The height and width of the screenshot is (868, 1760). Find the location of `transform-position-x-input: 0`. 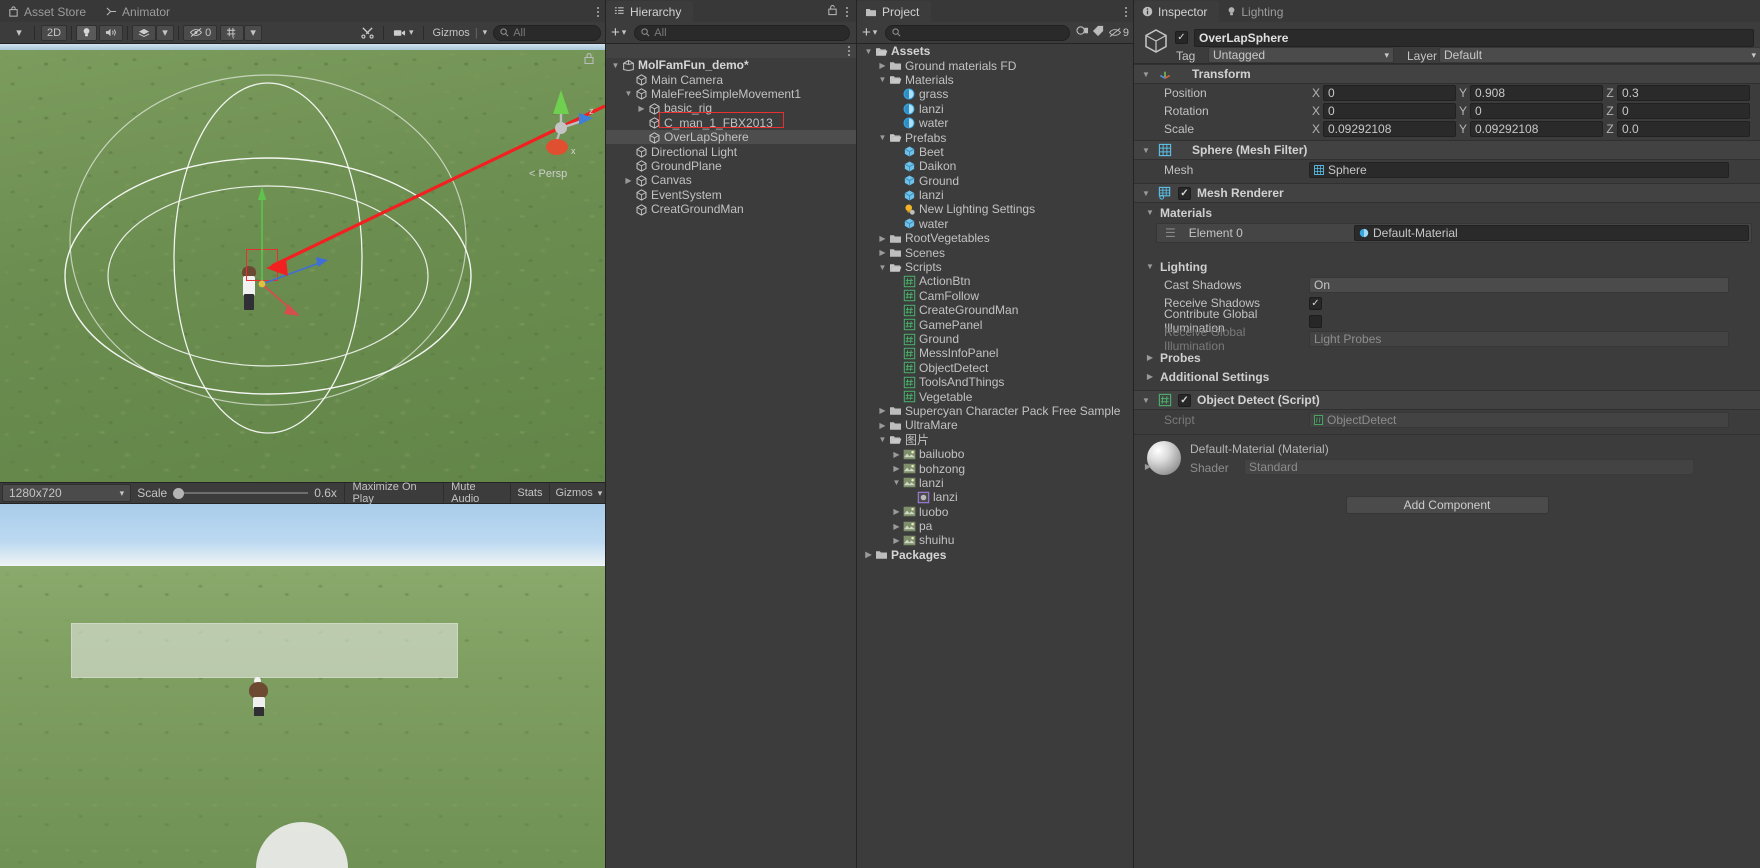

transform-position-x-input: 0 is located at coordinates (1389, 93).